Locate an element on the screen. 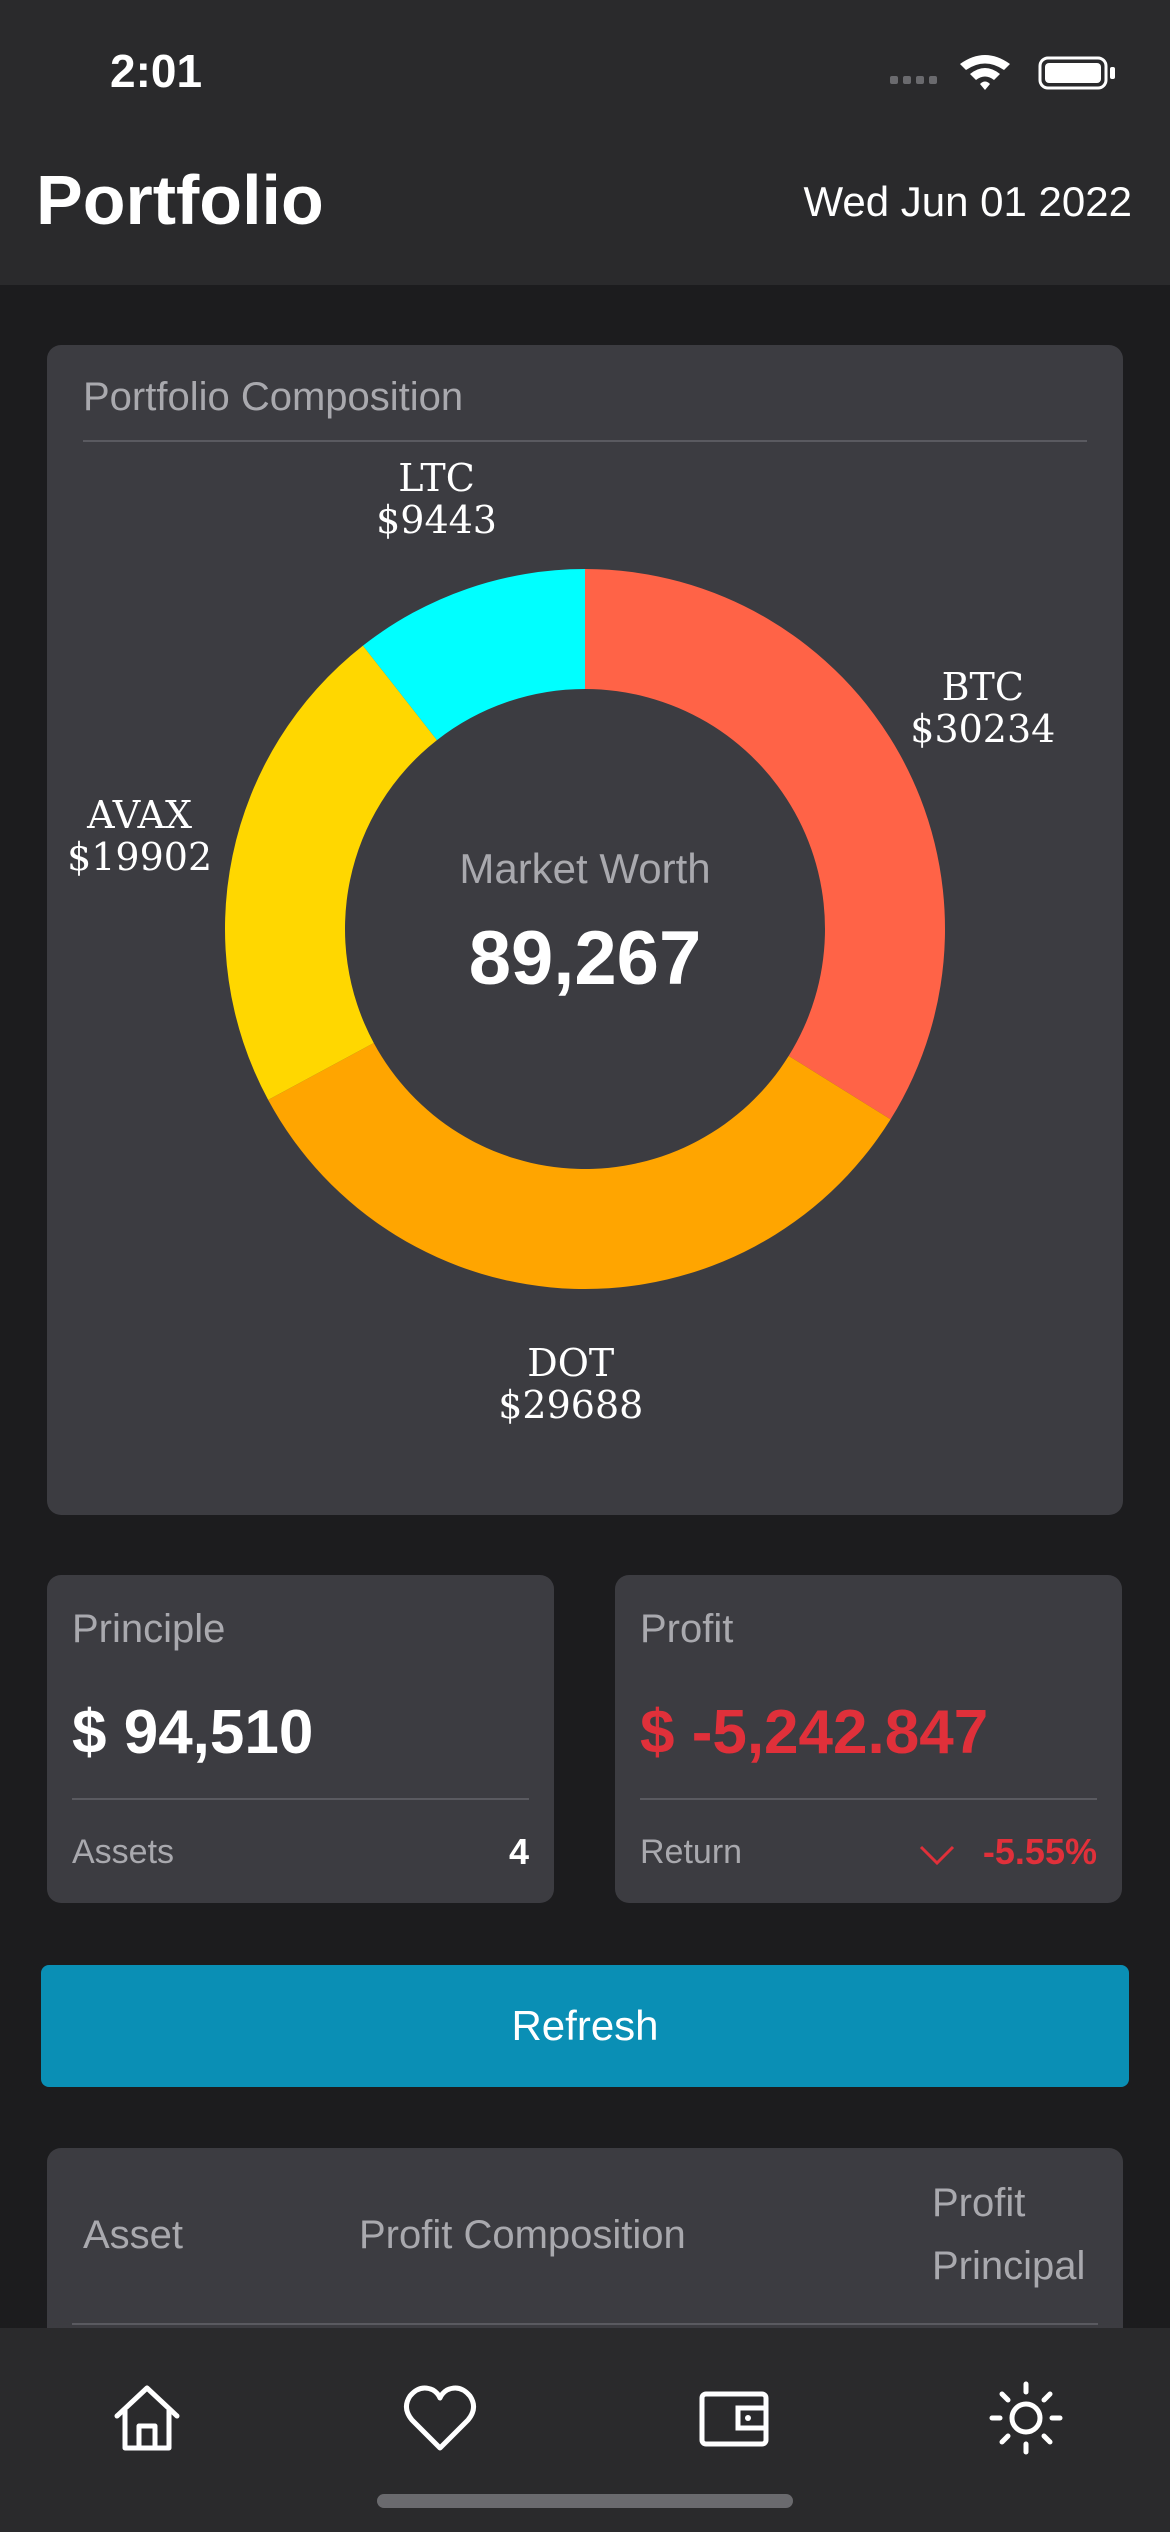 The image size is (1170, 2532). slice-label-avax: AVAX $19902 is located at coordinates (140, 836).